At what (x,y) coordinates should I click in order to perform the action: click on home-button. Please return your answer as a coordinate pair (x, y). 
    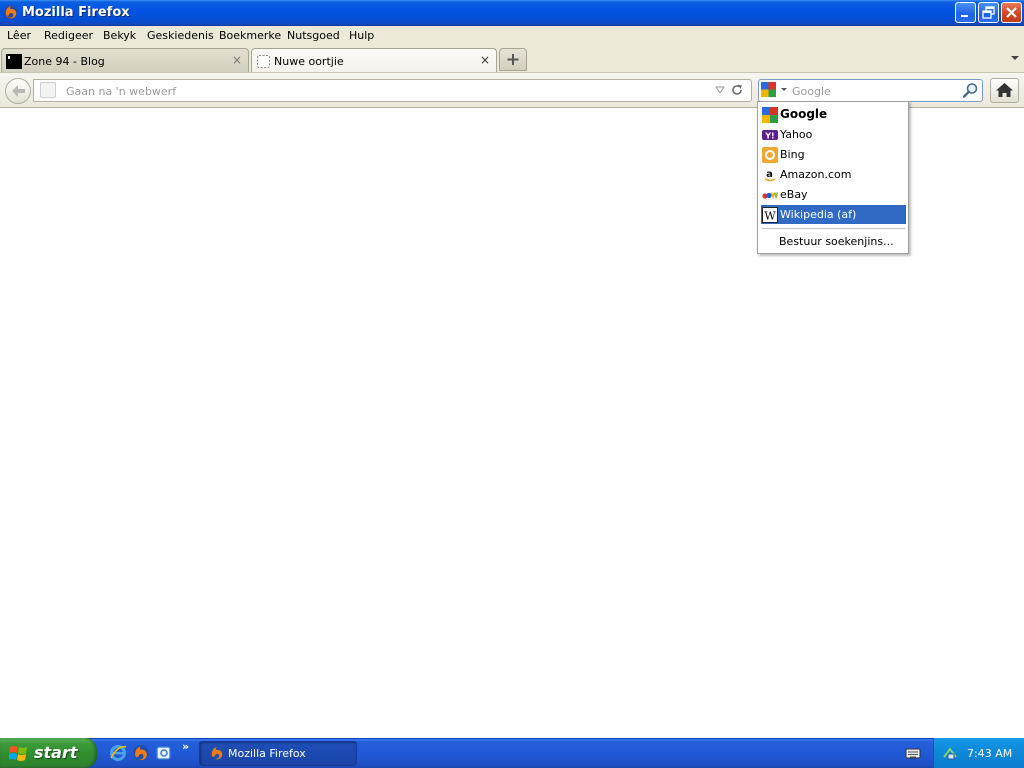
    Looking at the image, I should click on (1004, 90).